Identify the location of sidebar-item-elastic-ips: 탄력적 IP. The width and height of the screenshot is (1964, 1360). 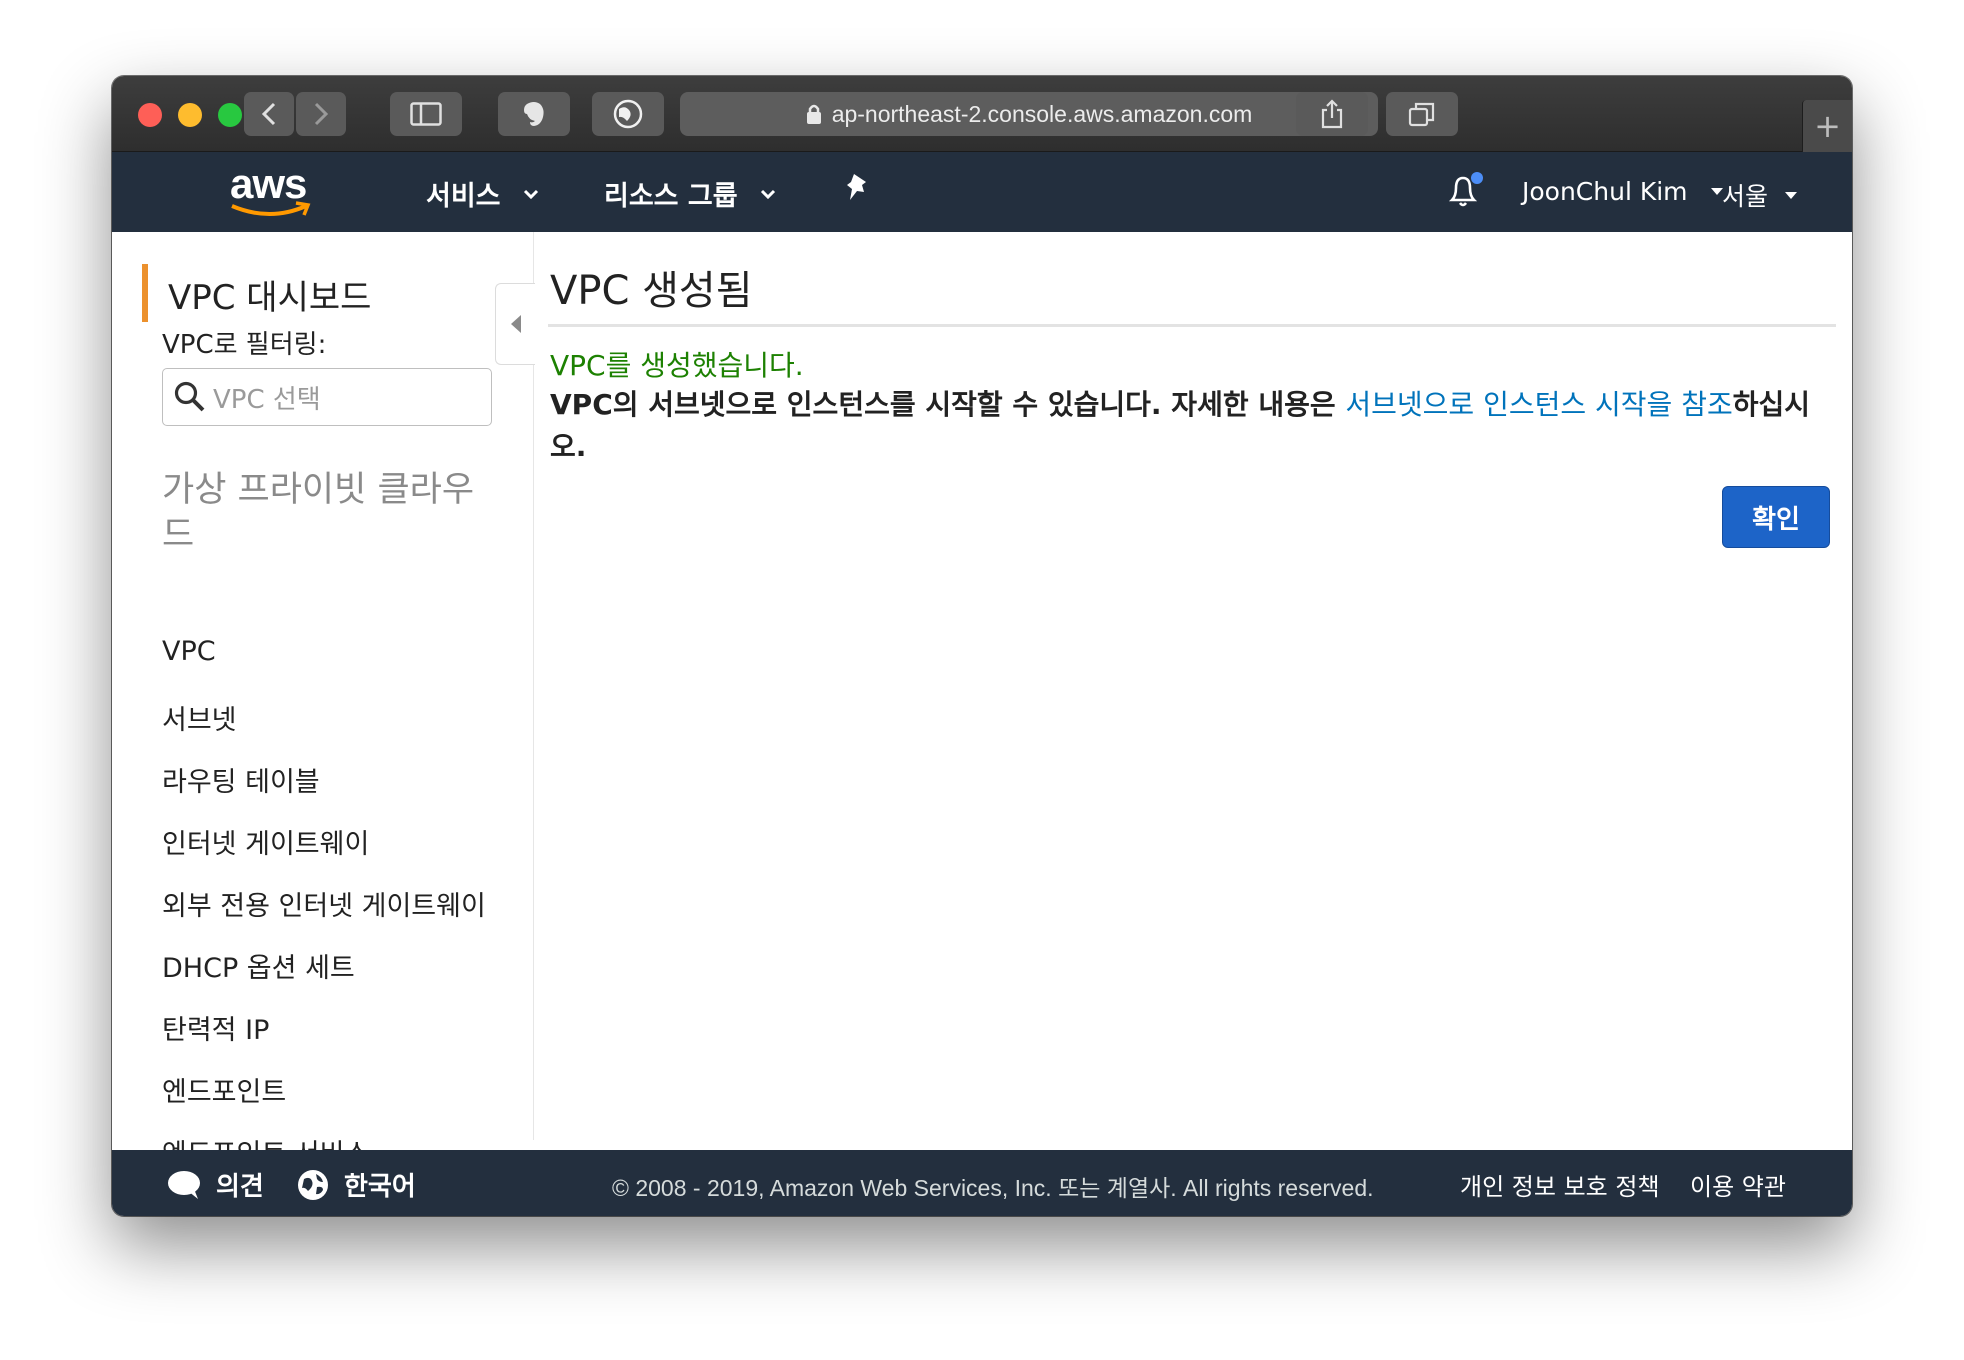
(324, 1039).